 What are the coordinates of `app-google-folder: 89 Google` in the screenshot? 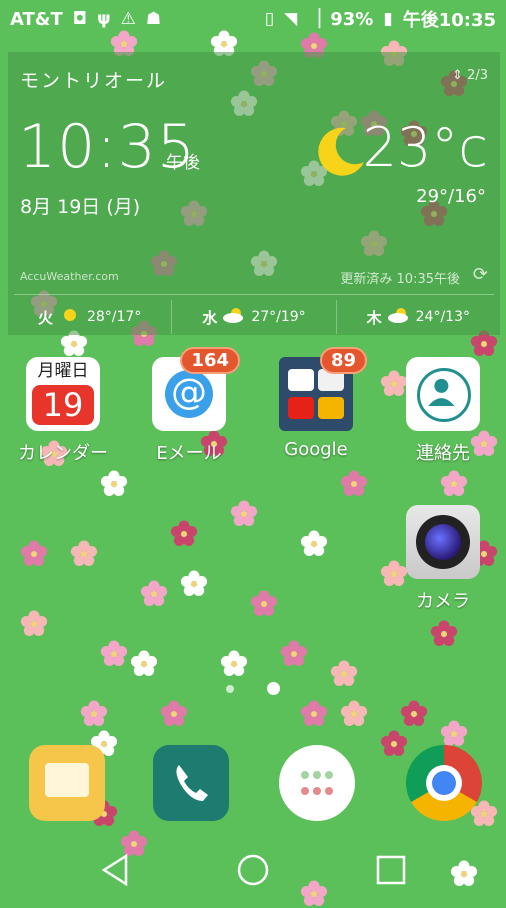 It's located at (316, 403).